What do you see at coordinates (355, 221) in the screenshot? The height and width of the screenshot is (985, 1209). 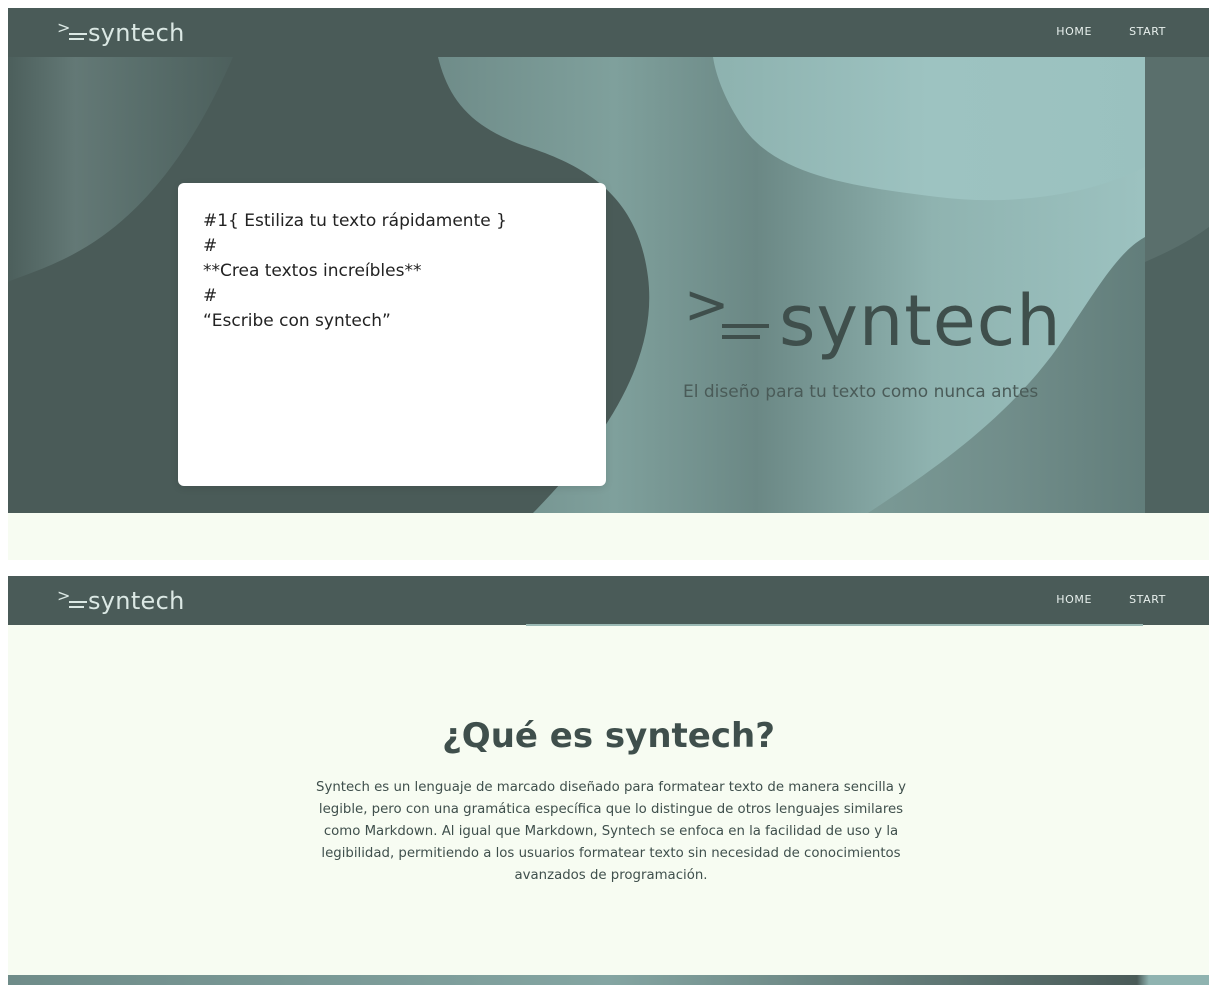 I see `editor-line: #1{ Estiliza tu texto rápidamente }` at bounding box center [355, 221].